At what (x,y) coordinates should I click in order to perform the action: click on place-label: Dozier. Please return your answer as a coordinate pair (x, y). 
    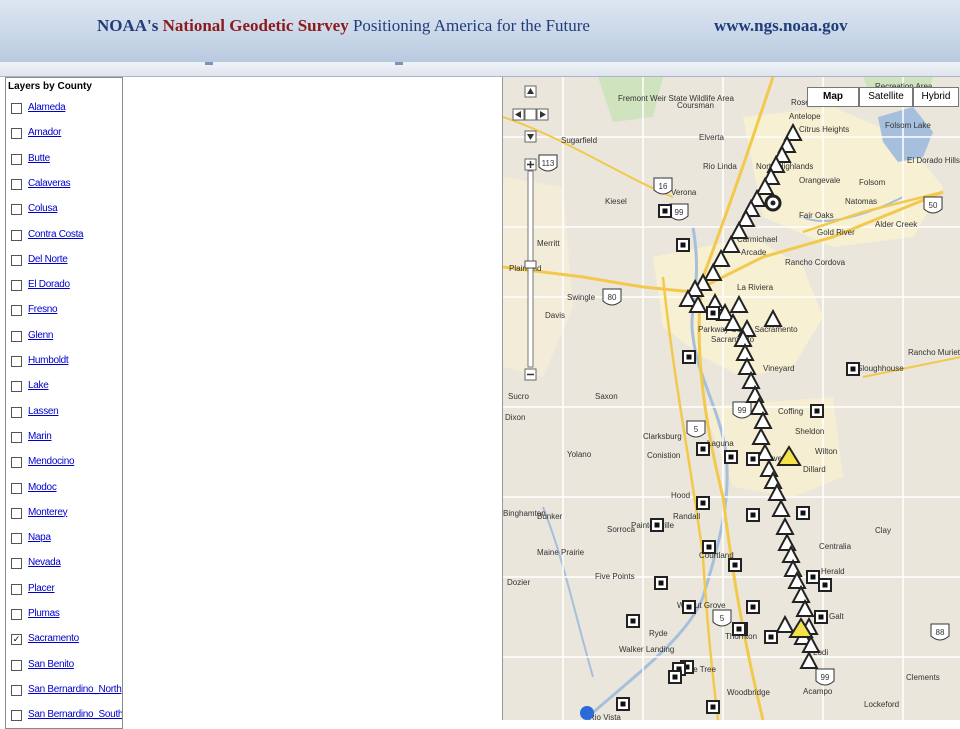
    Looking at the image, I should click on (518, 582).